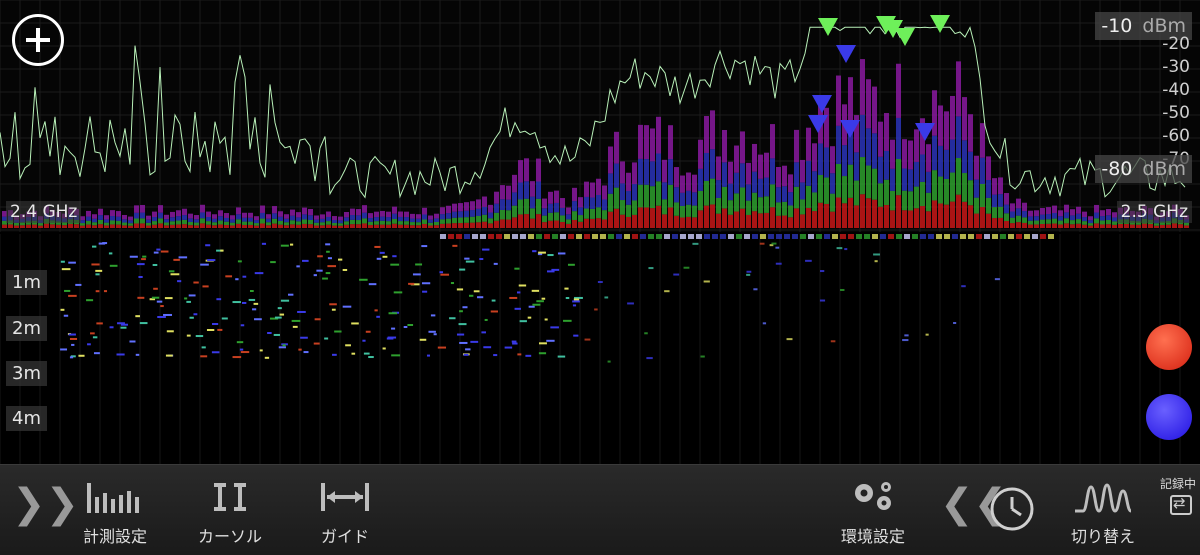  What do you see at coordinates (26, 282) in the screenshot?
I see `time-label-1m: 1m` at bounding box center [26, 282].